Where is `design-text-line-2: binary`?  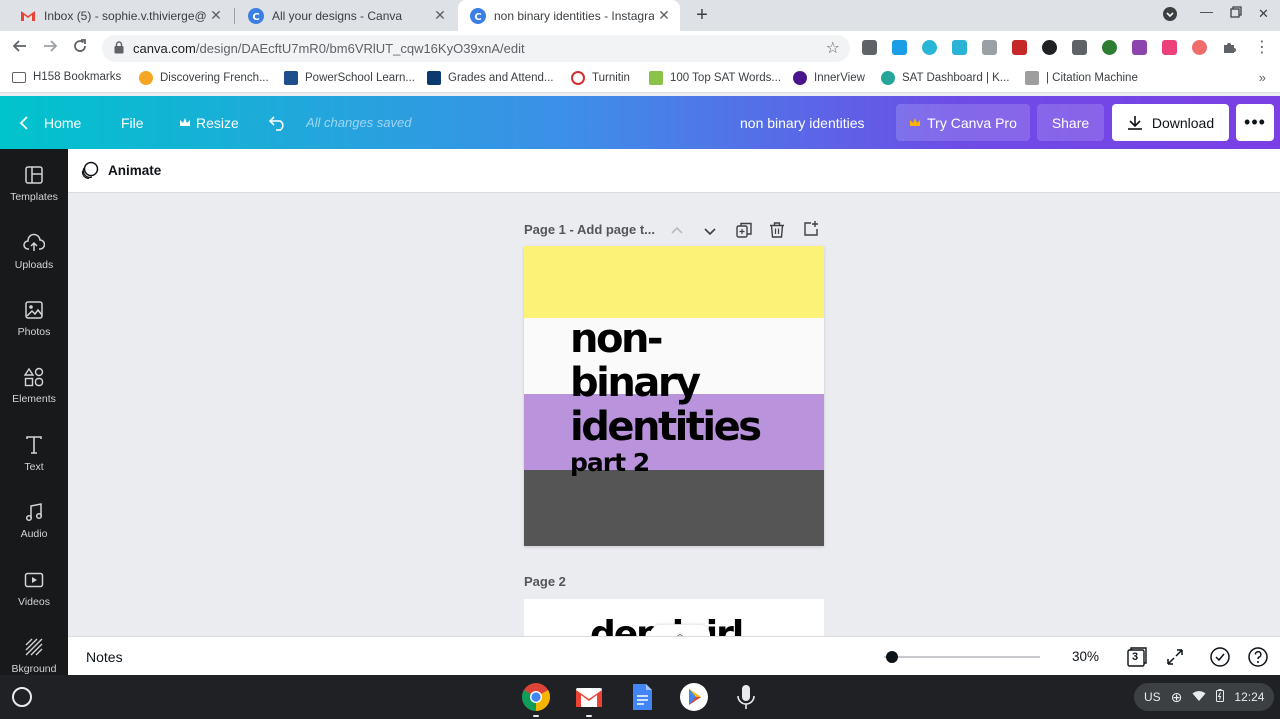
design-text-line-2: binary is located at coordinates (635, 383).